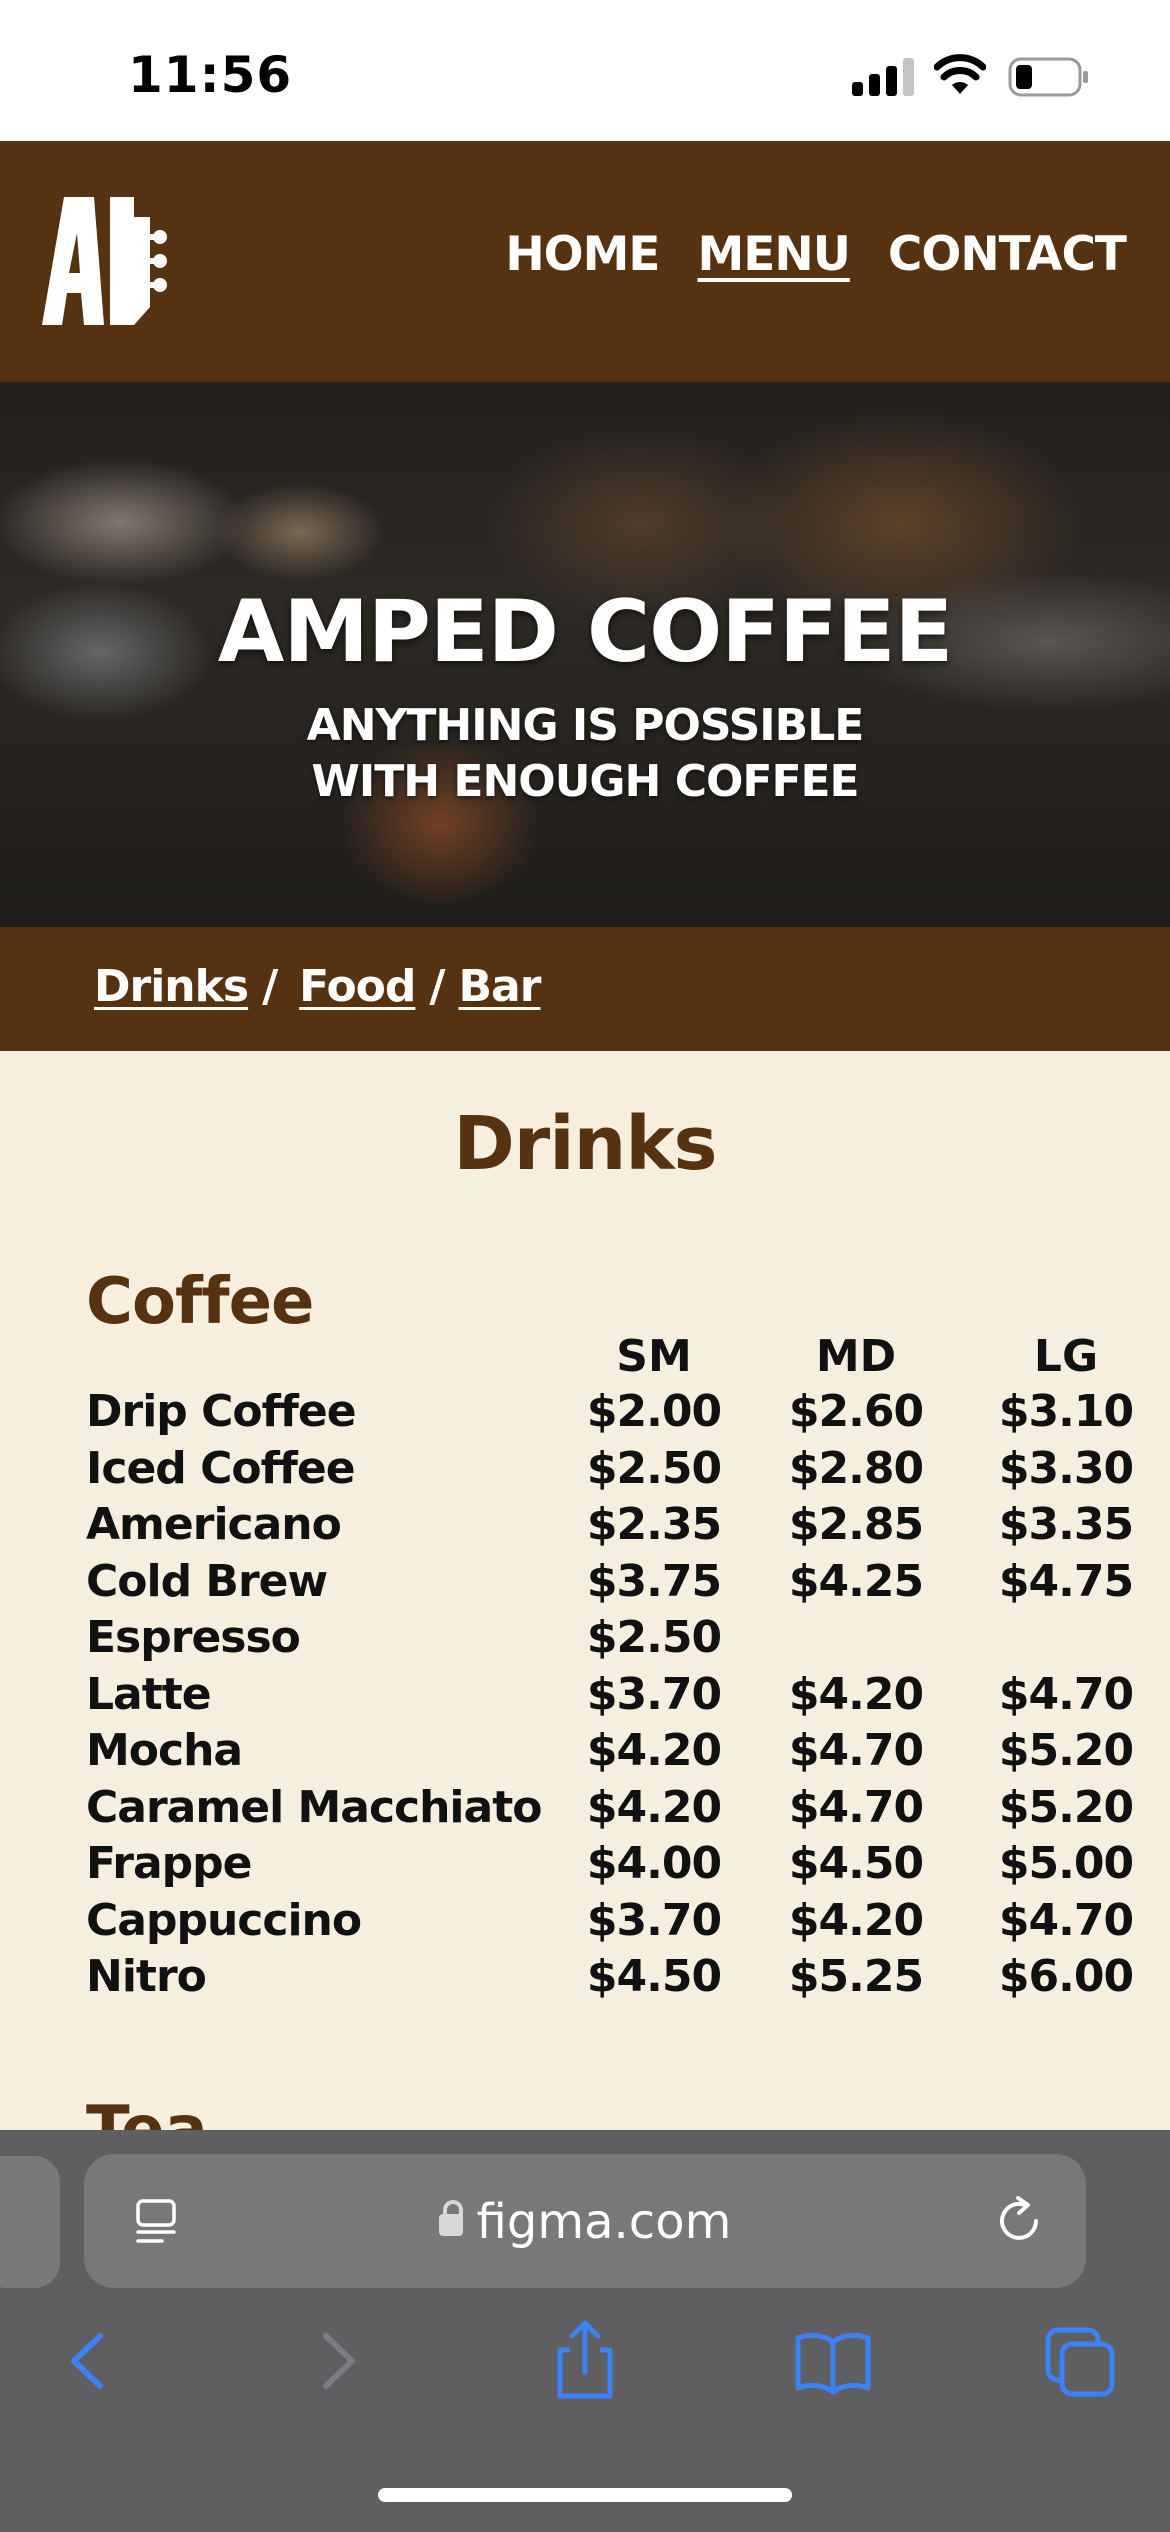 The height and width of the screenshot is (2532, 1170). I want to click on menu-item-price-md: $5.25, so click(856, 1976).